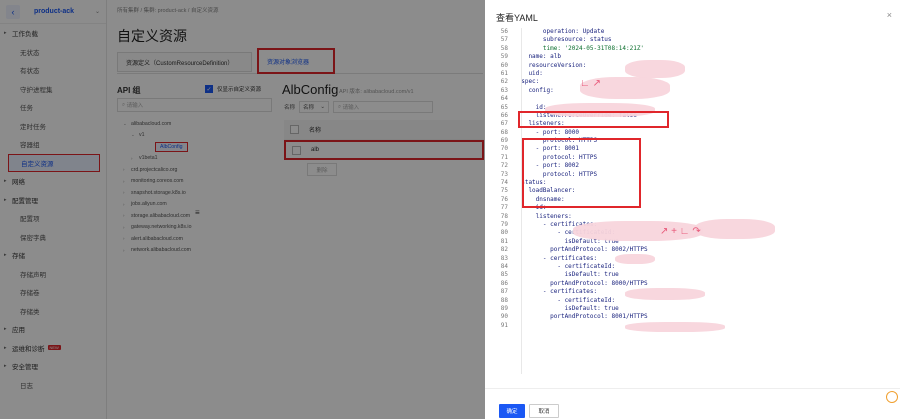 This screenshot has width=900, height=419. I want to click on code-line: 58 time: '2024-05-31T08:14:21Z', so click(692, 49).